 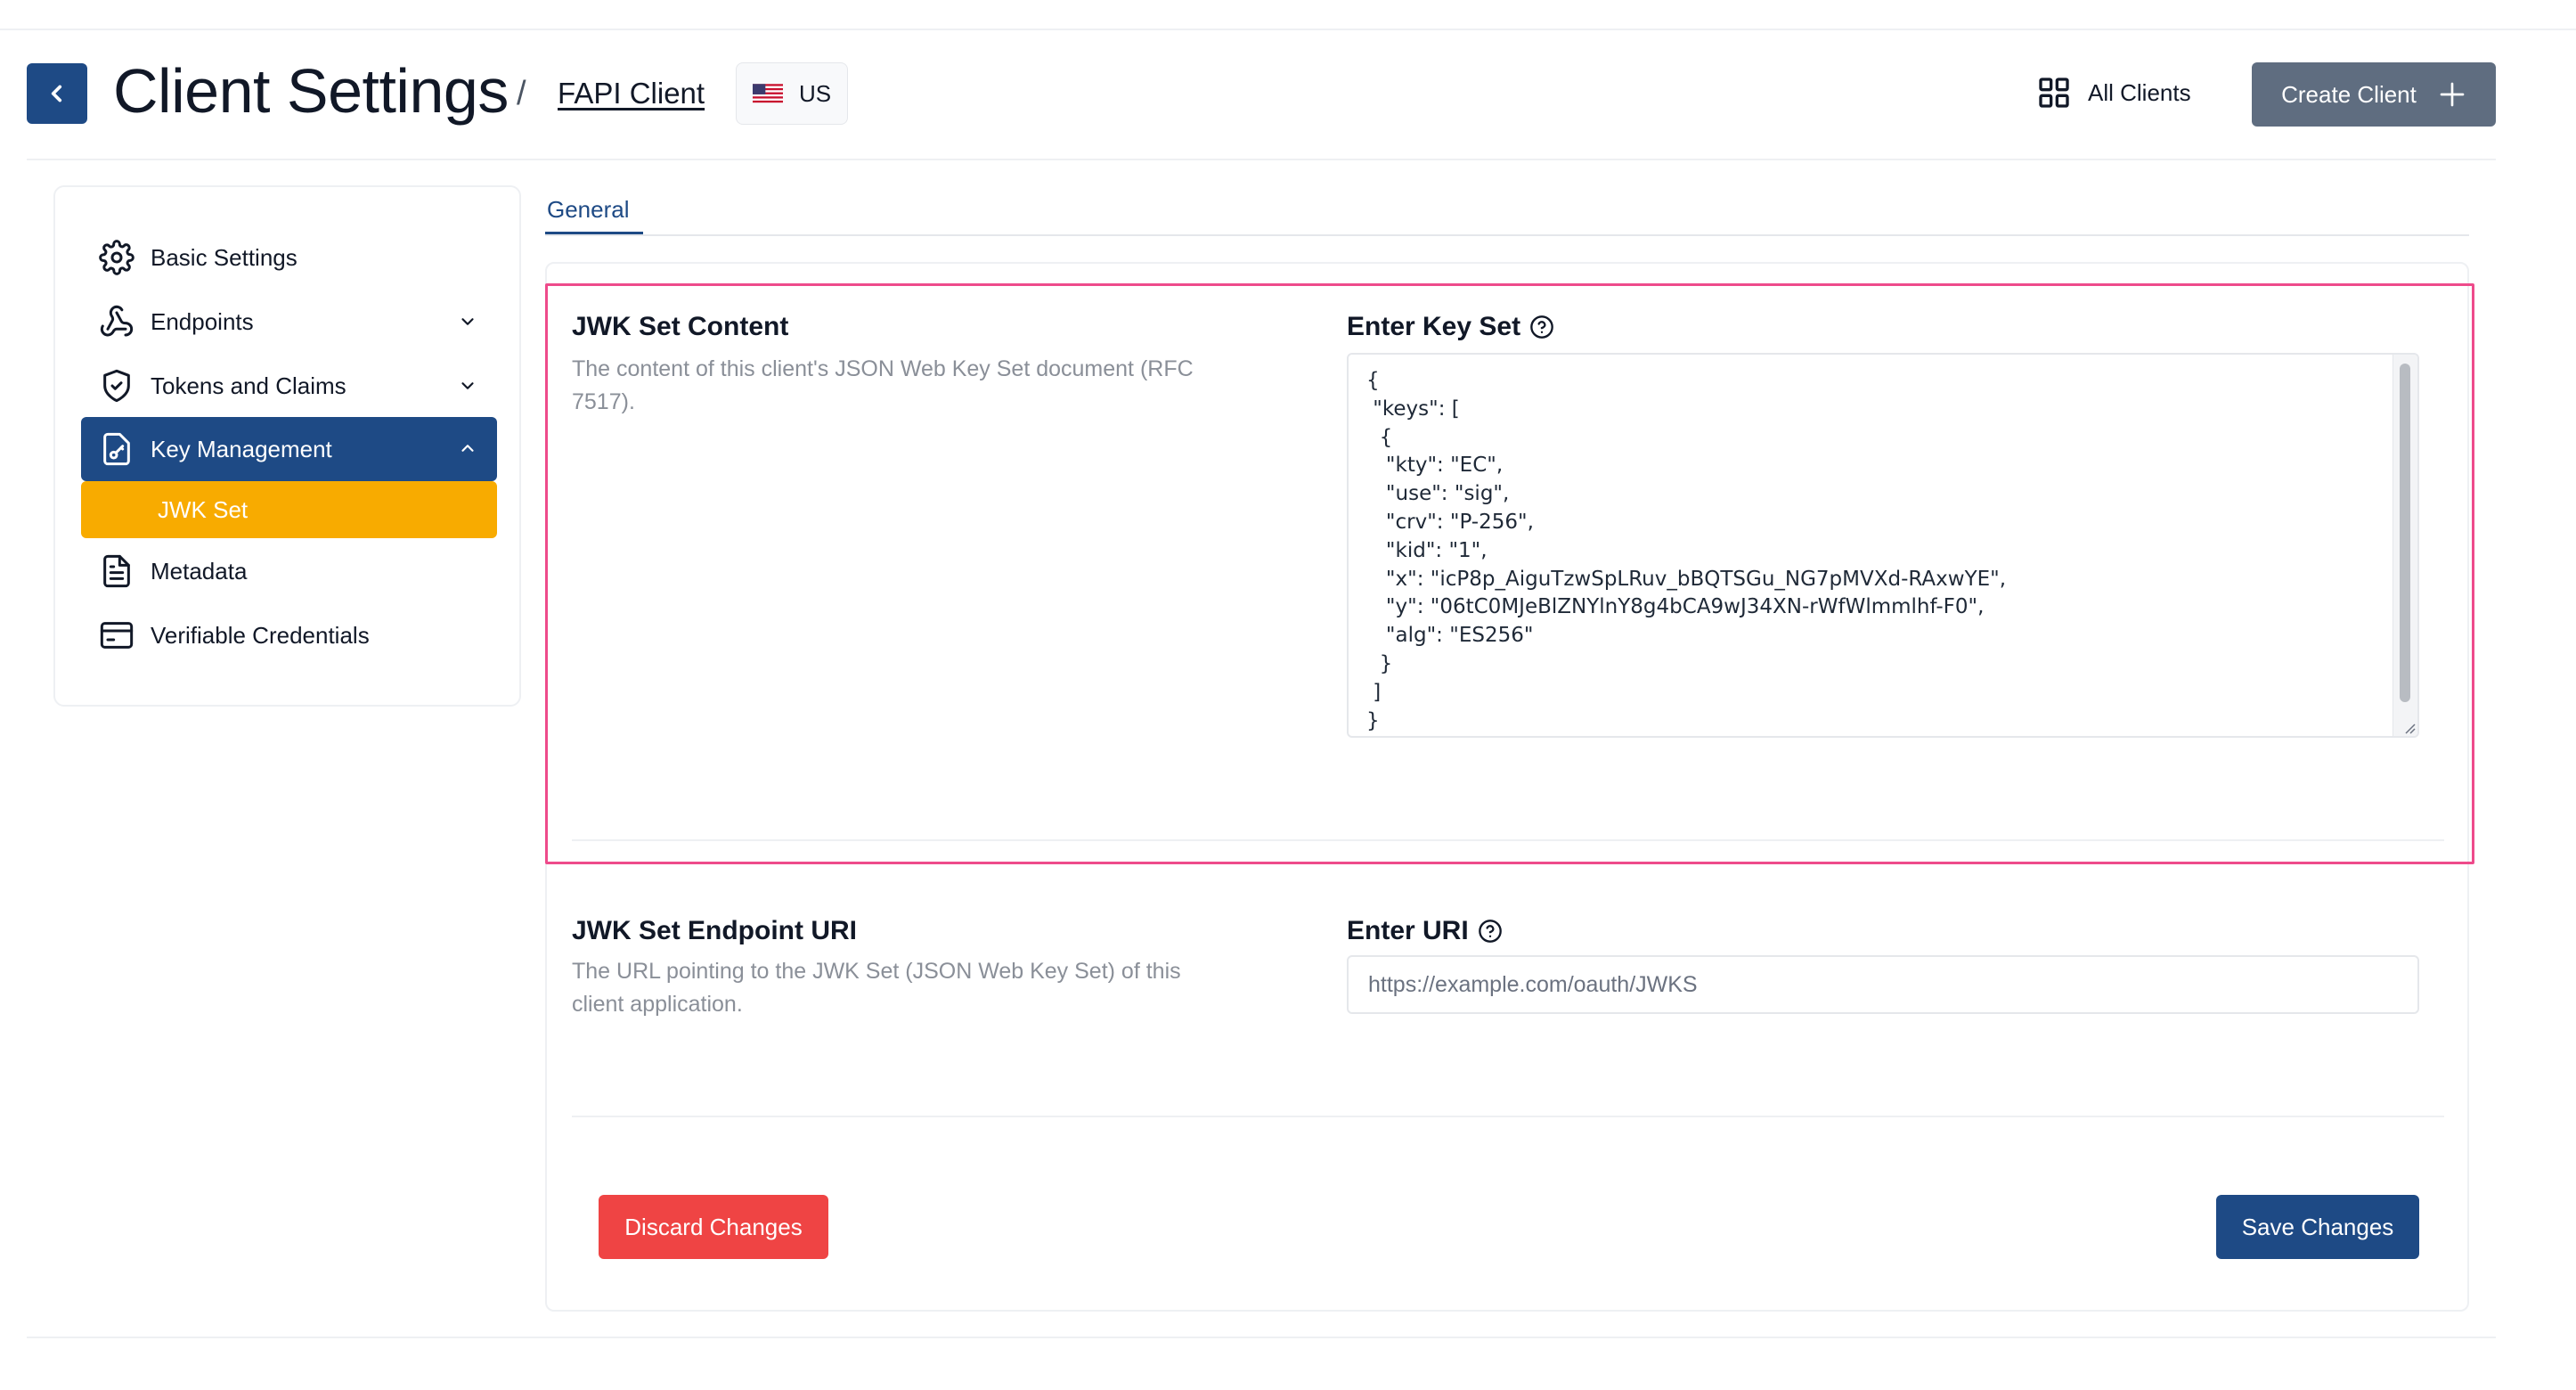 What do you see at coordinates (1288, 29) in the screenshot?
I see `top-divider` at bounding box center [1288, 29].